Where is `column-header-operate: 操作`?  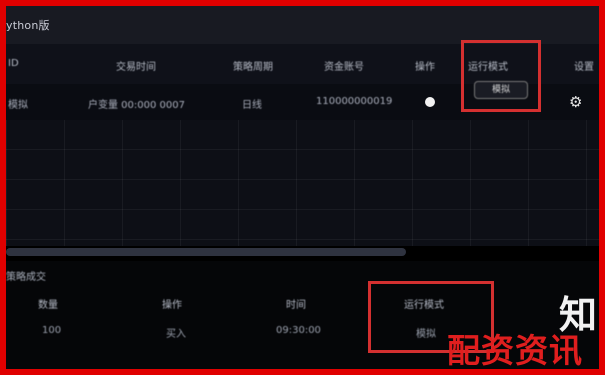 column-header-operate: 操作 is located at coordinates (425, 67).